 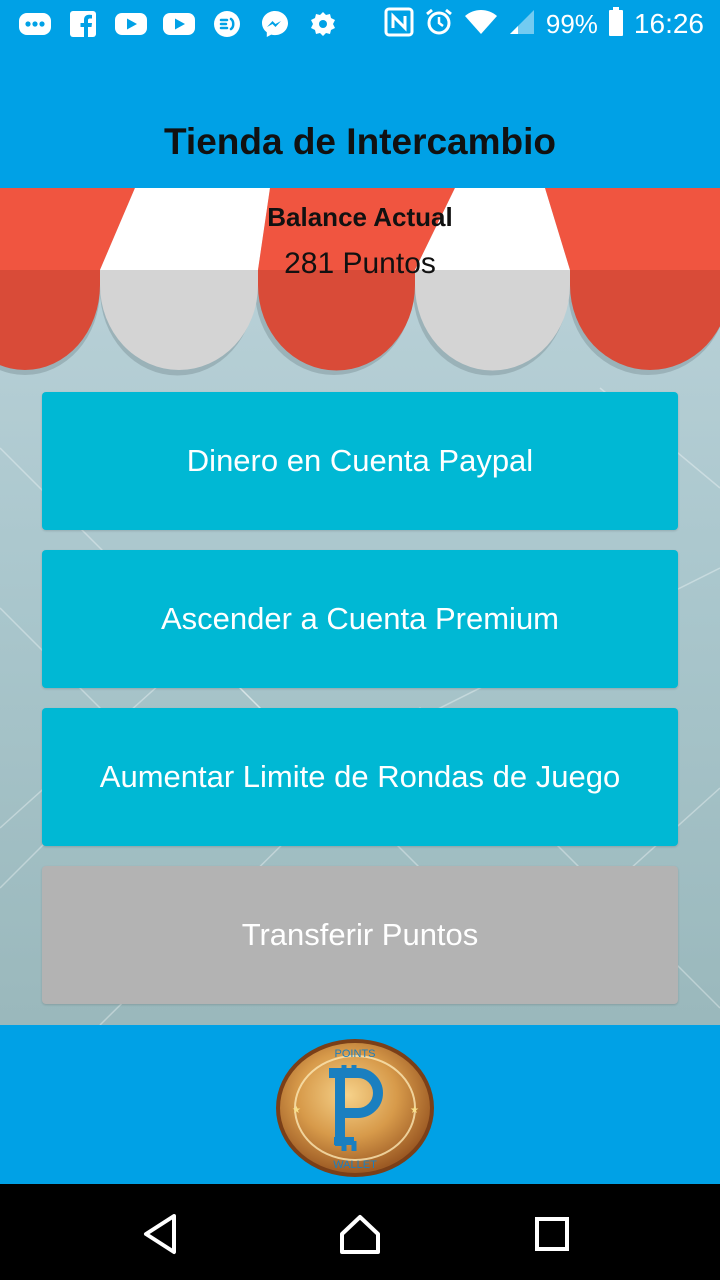 What do you see at coordinates (355, 1054) in the screenshot?
I see `logo-top-text: POINTS` at bounding box center [355, 1054].